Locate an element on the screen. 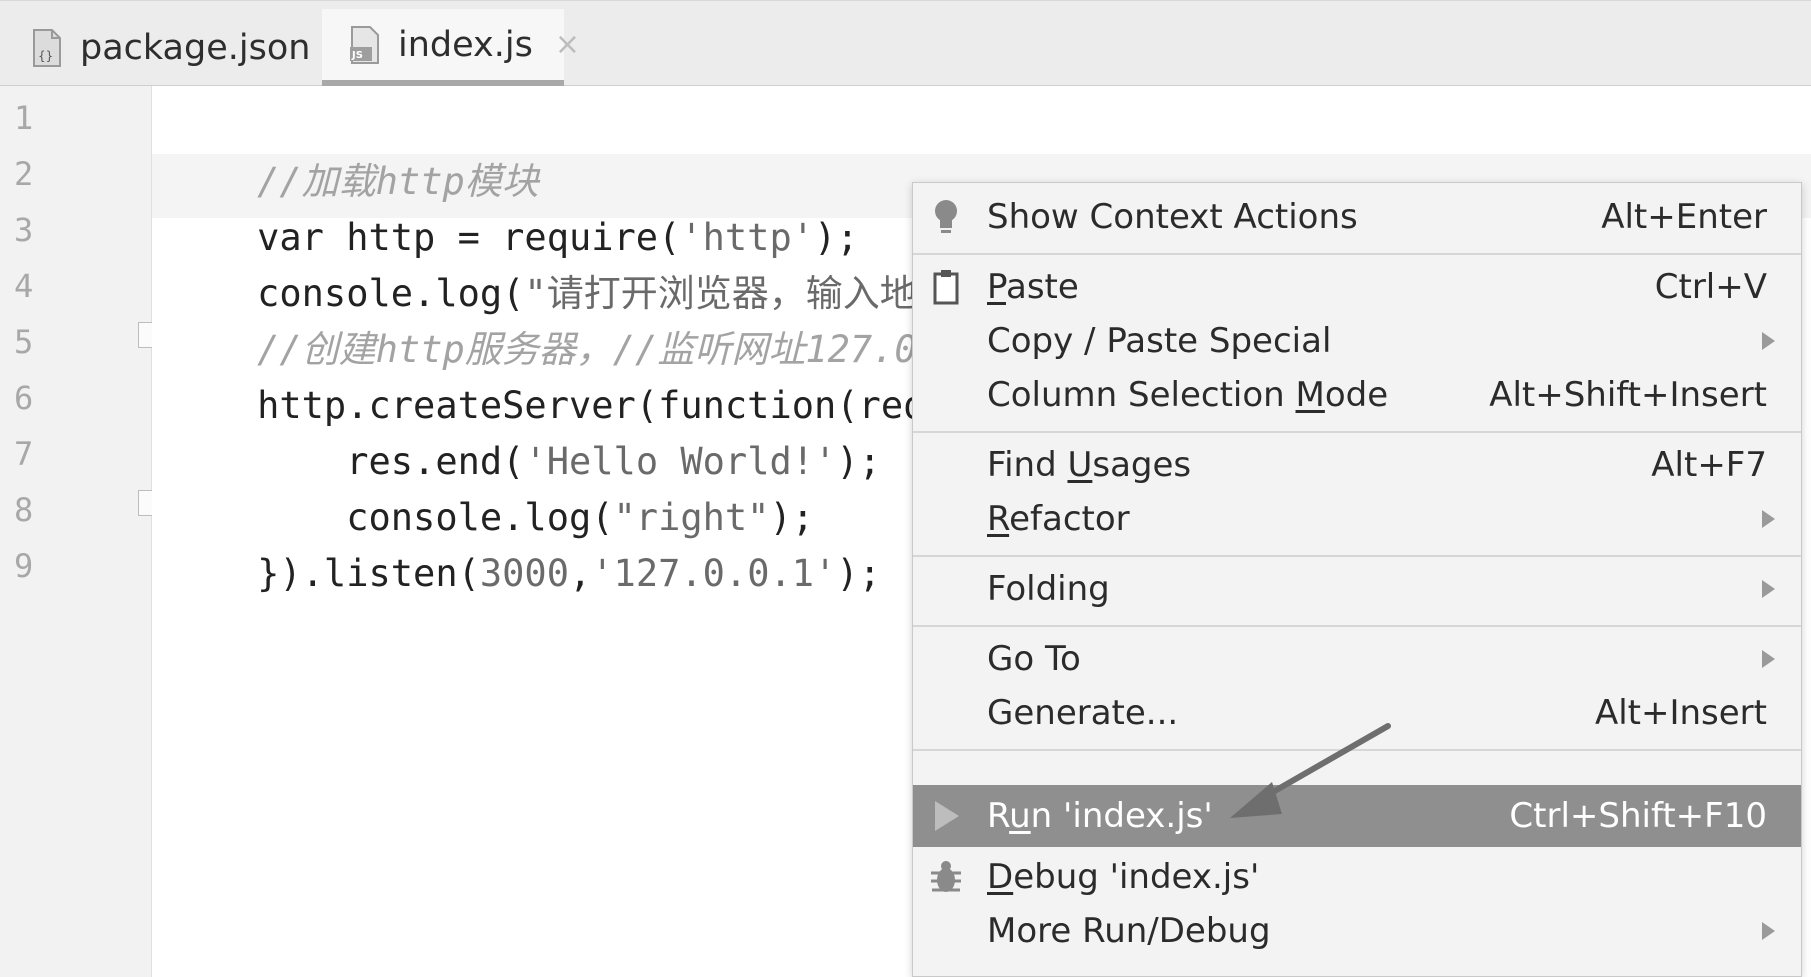 This screenshot has height=977, width=1811. line-number: 7 is located at coordinates (24, 454).